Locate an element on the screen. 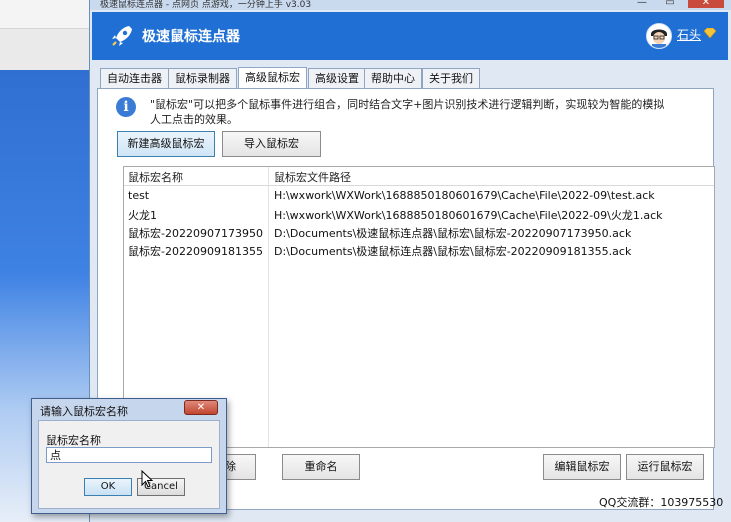 The height and width of the screenshot is (522, 731). tab-advanced-settings: 高级设置 is located at coordinates (337, 78).